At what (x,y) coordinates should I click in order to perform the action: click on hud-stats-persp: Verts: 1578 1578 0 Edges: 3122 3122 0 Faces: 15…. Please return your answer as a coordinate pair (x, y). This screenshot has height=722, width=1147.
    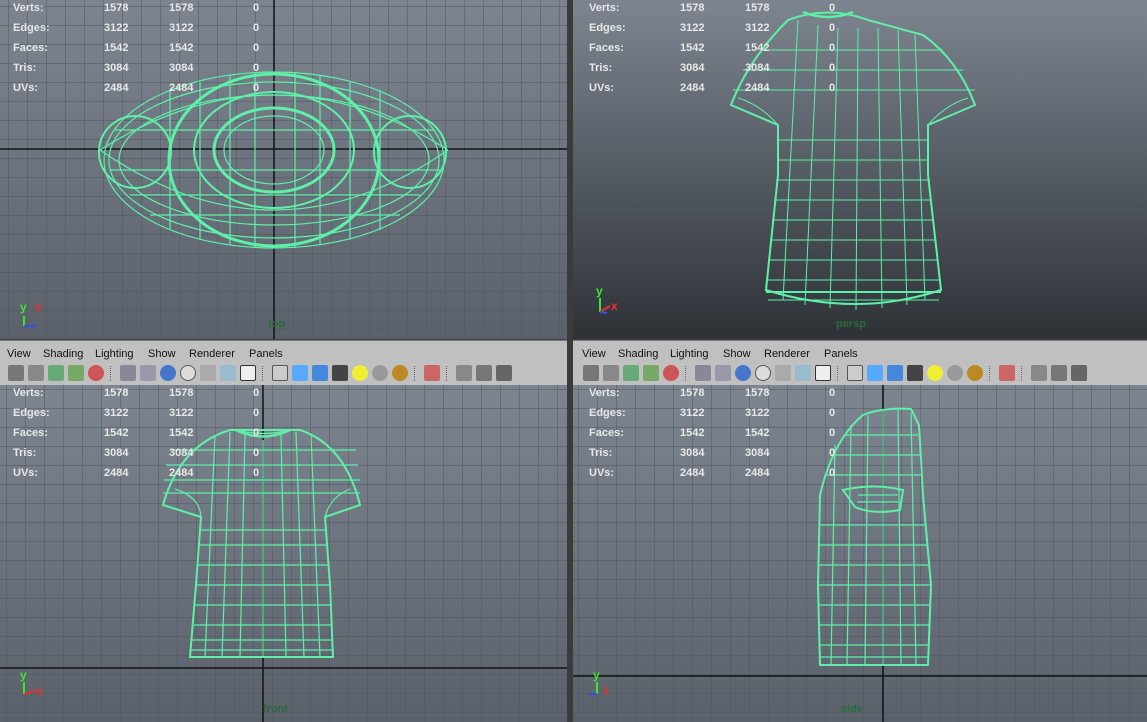
    Looking at the image, I should click on (712, 48).